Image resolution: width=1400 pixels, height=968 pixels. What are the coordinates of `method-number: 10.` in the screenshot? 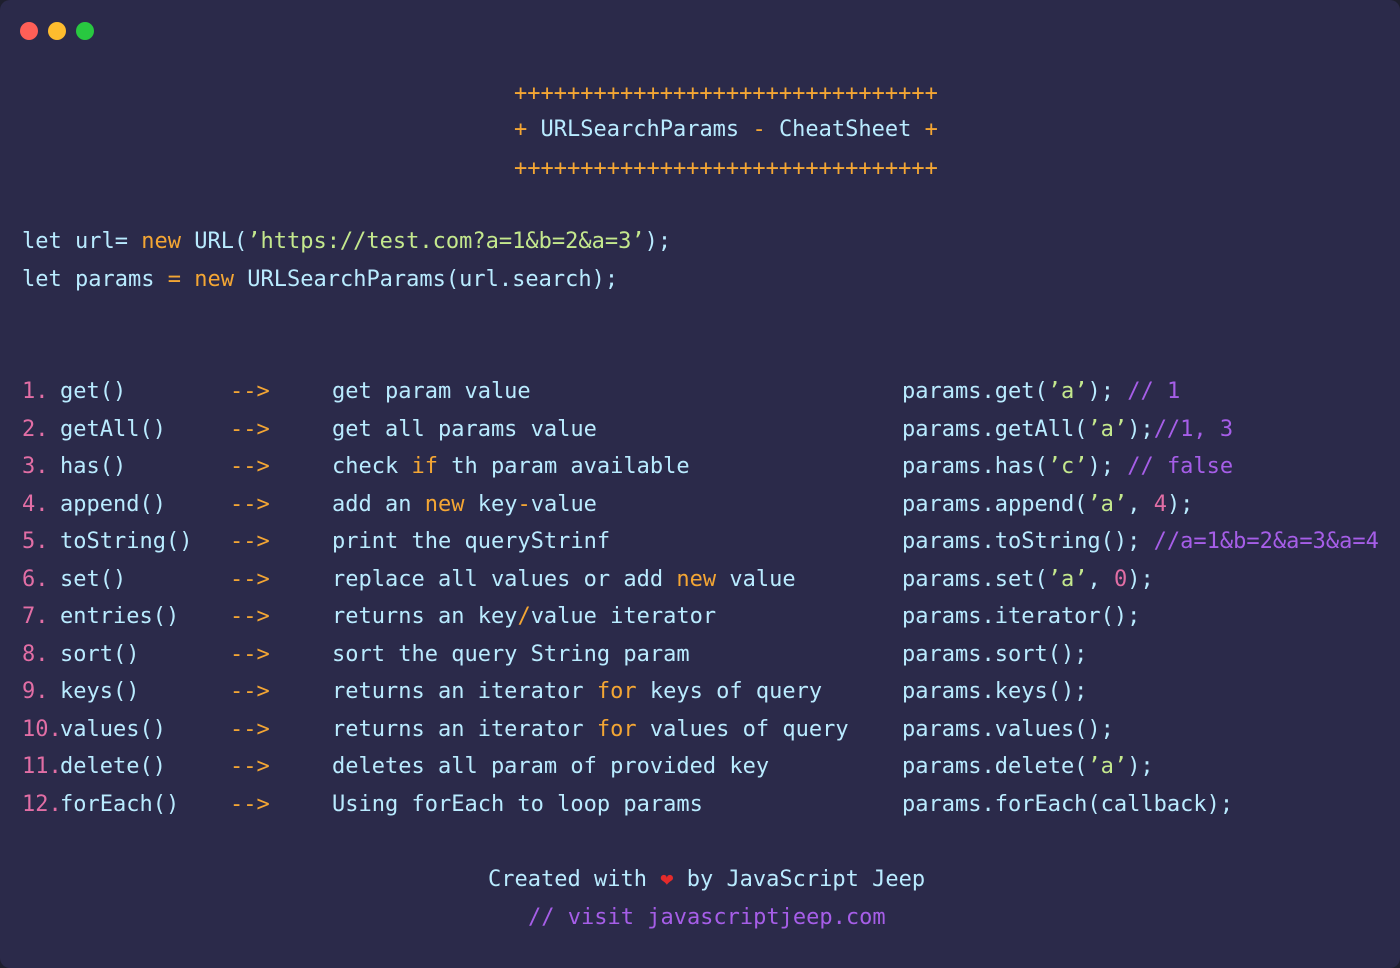 It's located at (42, 729).